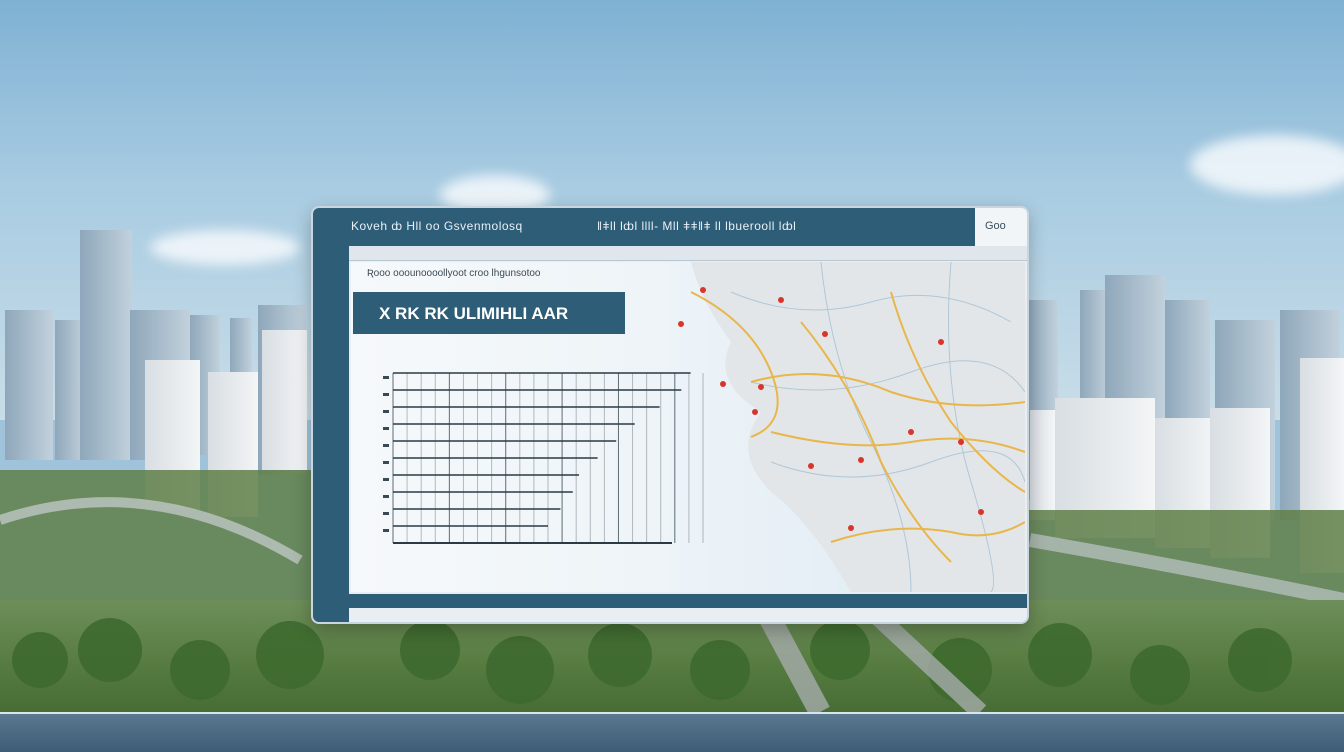 The image size is (1344, 752). I want to click on header-block: X RK RK ULIMIHLI AAR, so click(489, 313).